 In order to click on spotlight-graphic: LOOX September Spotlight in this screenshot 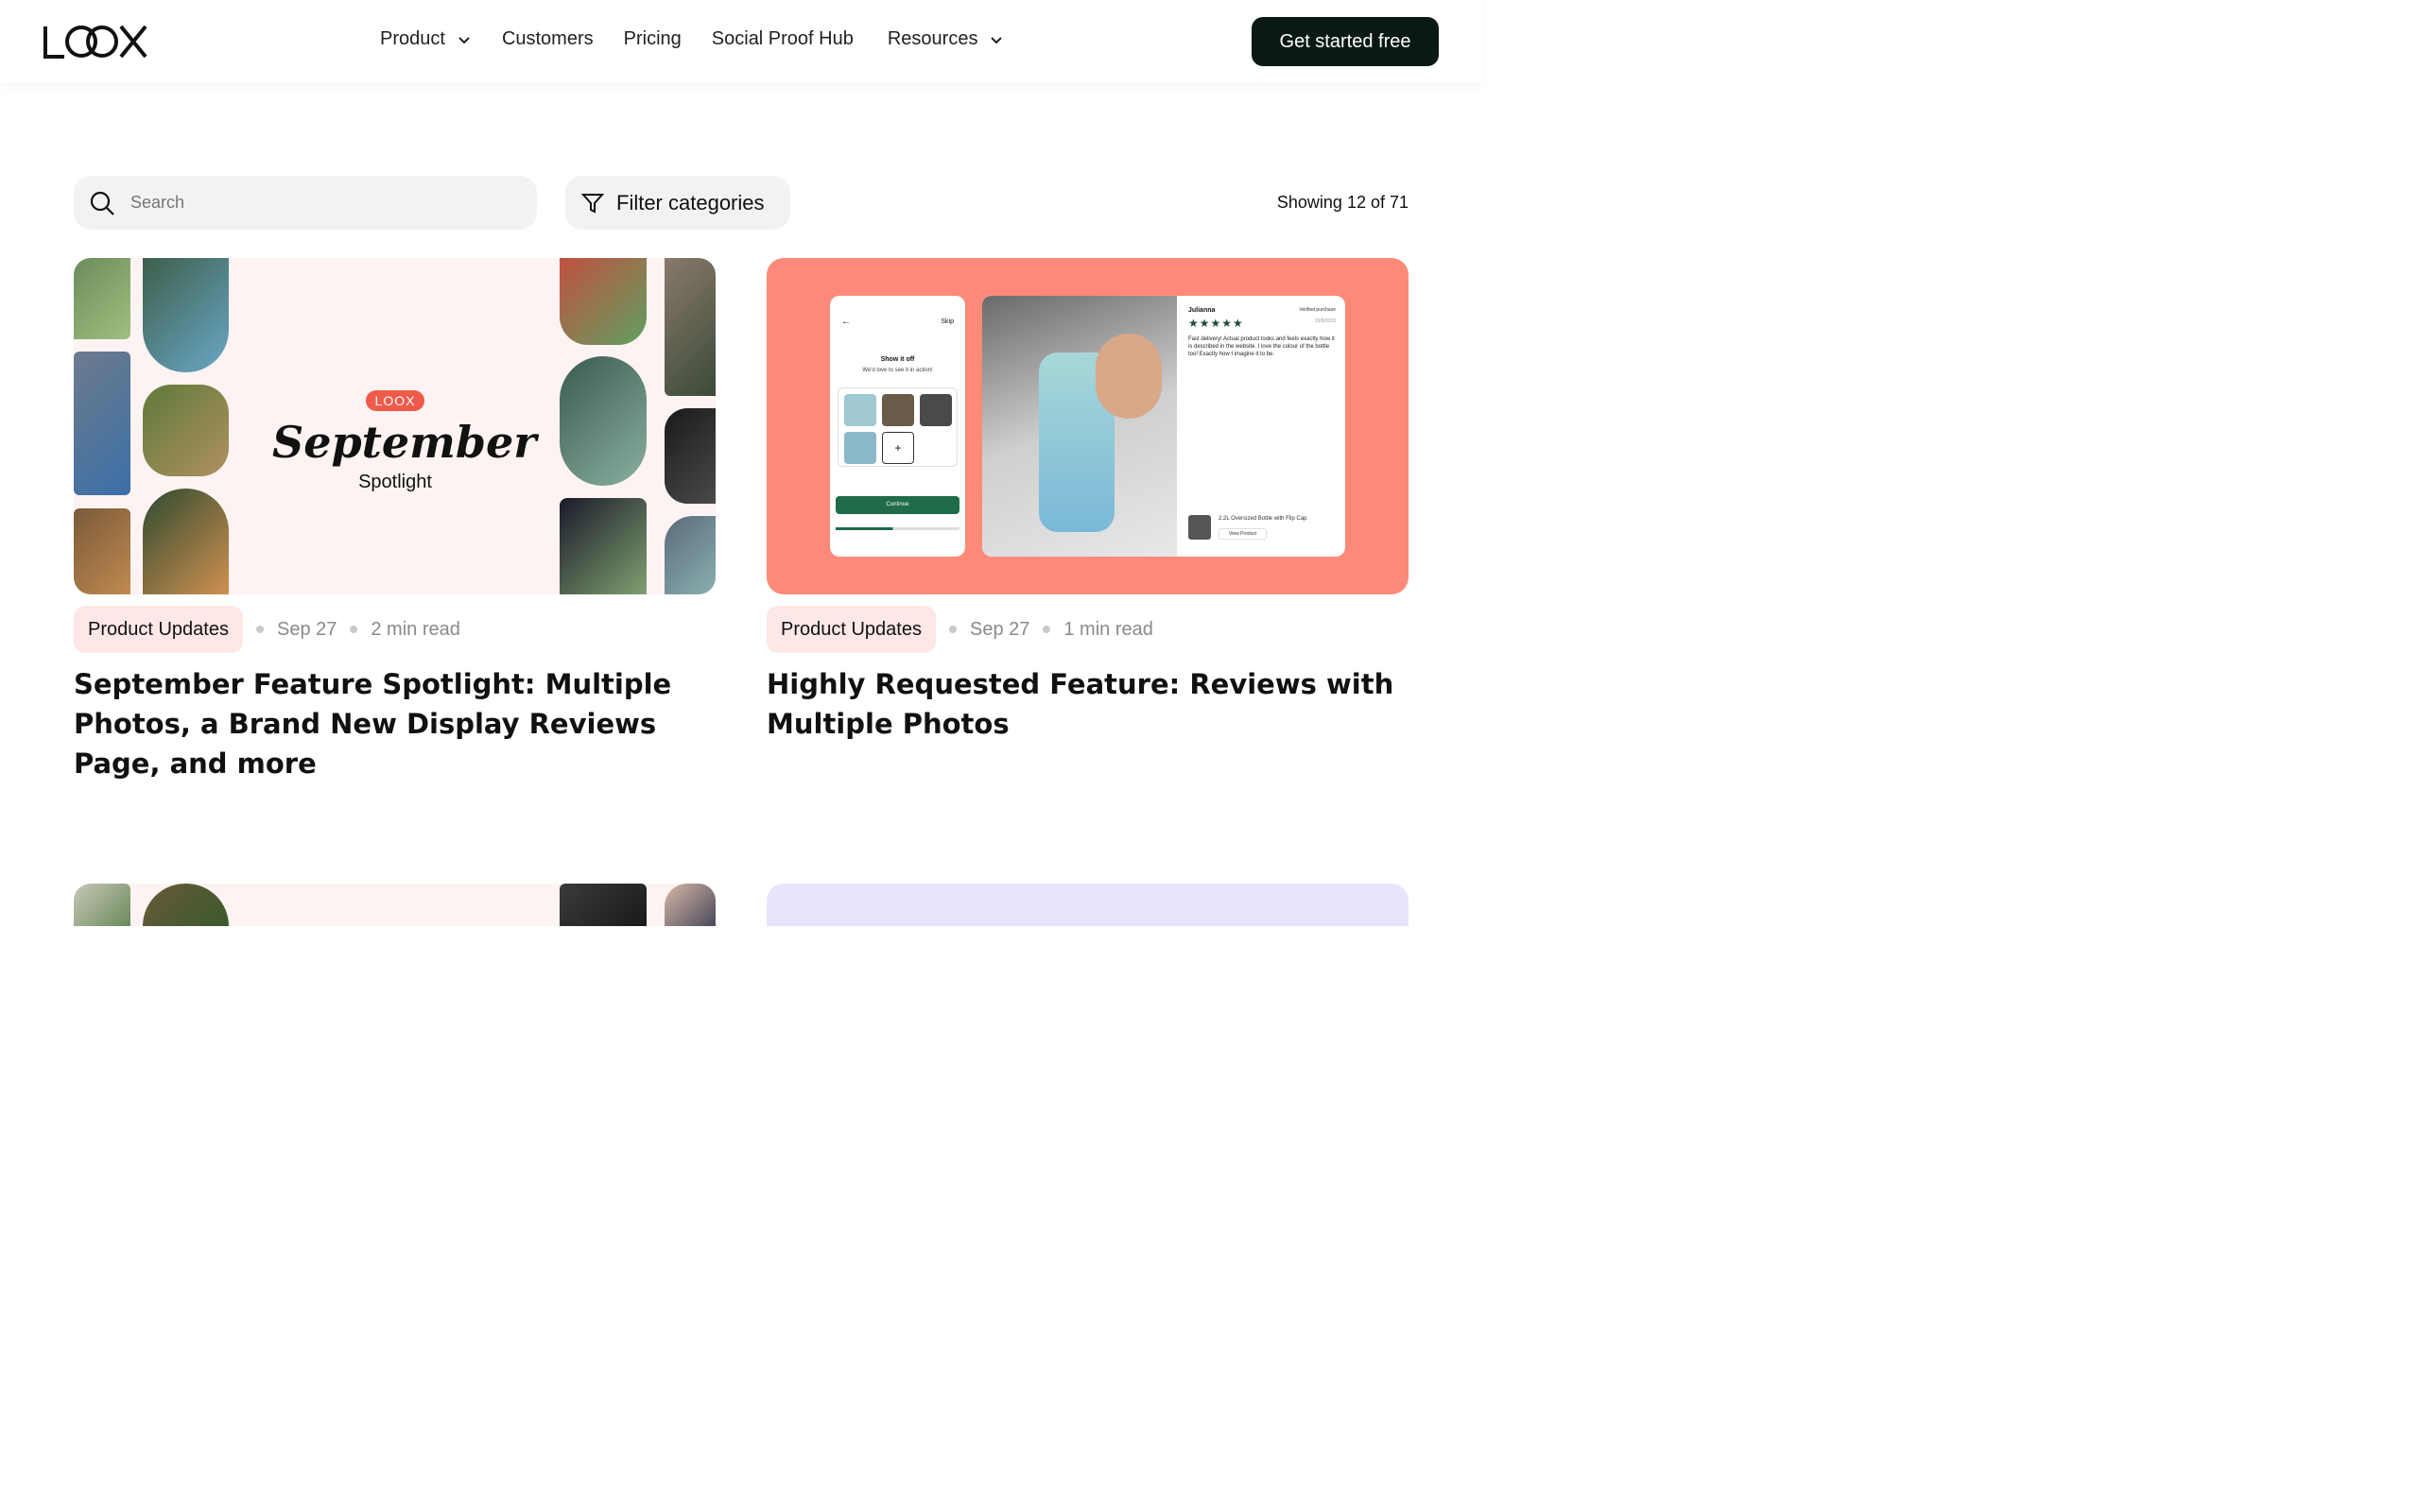, I will do `click(405, 441)`.